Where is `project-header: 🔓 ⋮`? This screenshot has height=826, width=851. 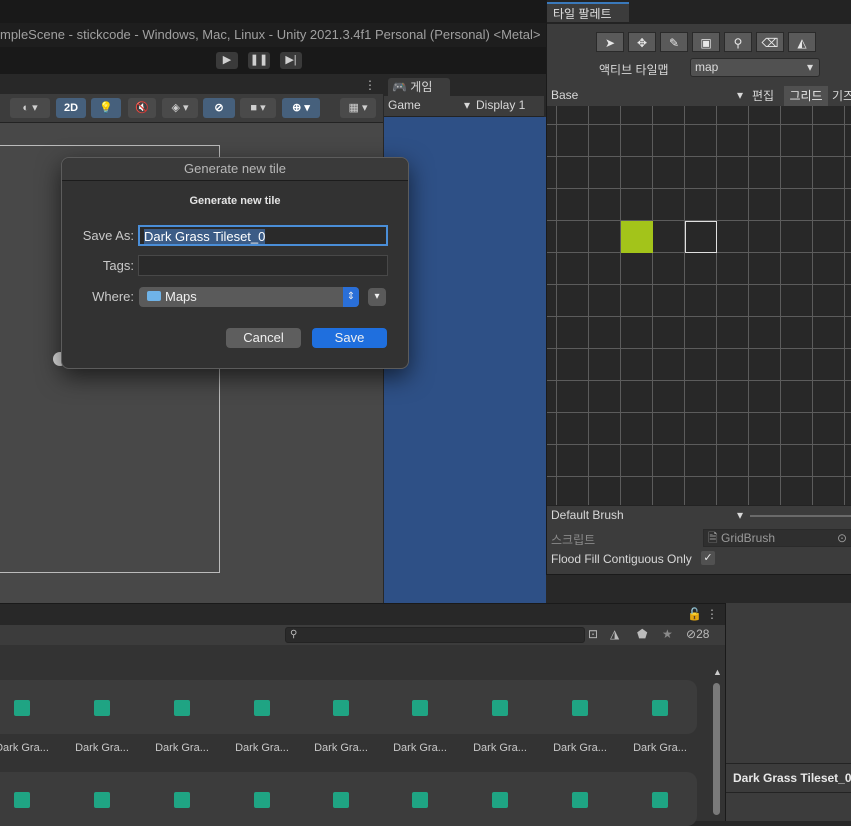 project-header: 🔓 ⋮ is located at coordinates (362, 614).